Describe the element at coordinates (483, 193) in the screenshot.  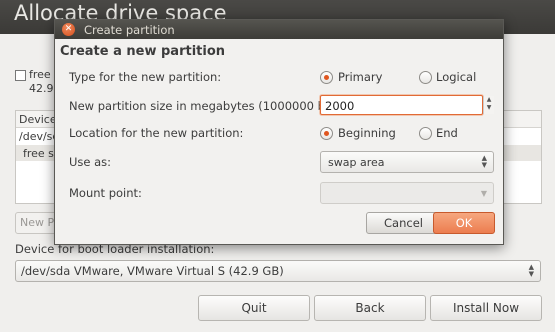
I see `chevron-down-icon: ▼` at that location.